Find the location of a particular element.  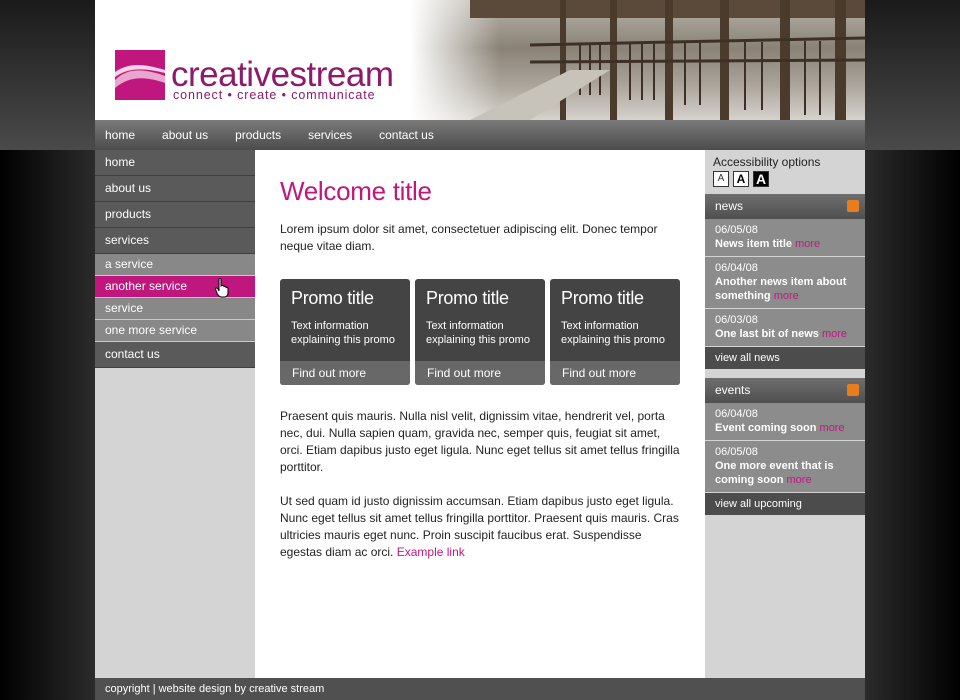

news-date: 06/05/08 is located at coordinates (736, 230).